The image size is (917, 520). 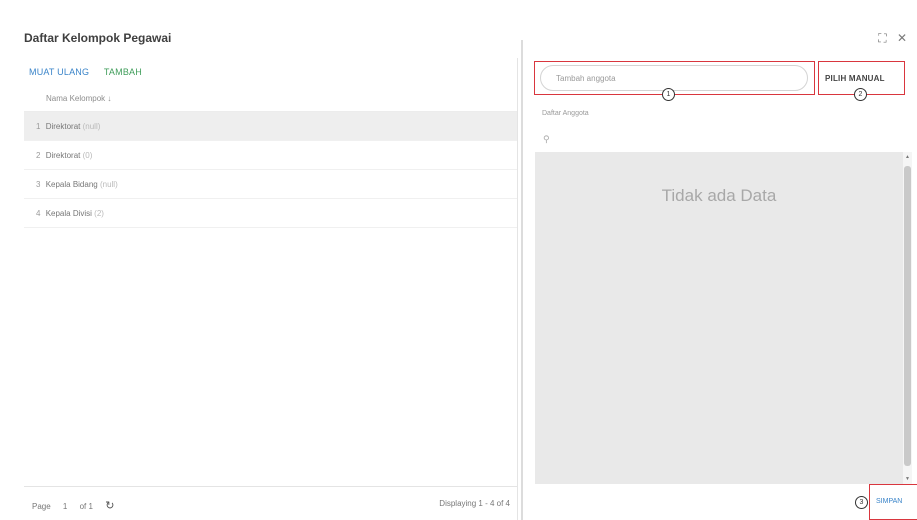 I want to click on scroll-up-icon: ▲, so click(x=907, y=157).